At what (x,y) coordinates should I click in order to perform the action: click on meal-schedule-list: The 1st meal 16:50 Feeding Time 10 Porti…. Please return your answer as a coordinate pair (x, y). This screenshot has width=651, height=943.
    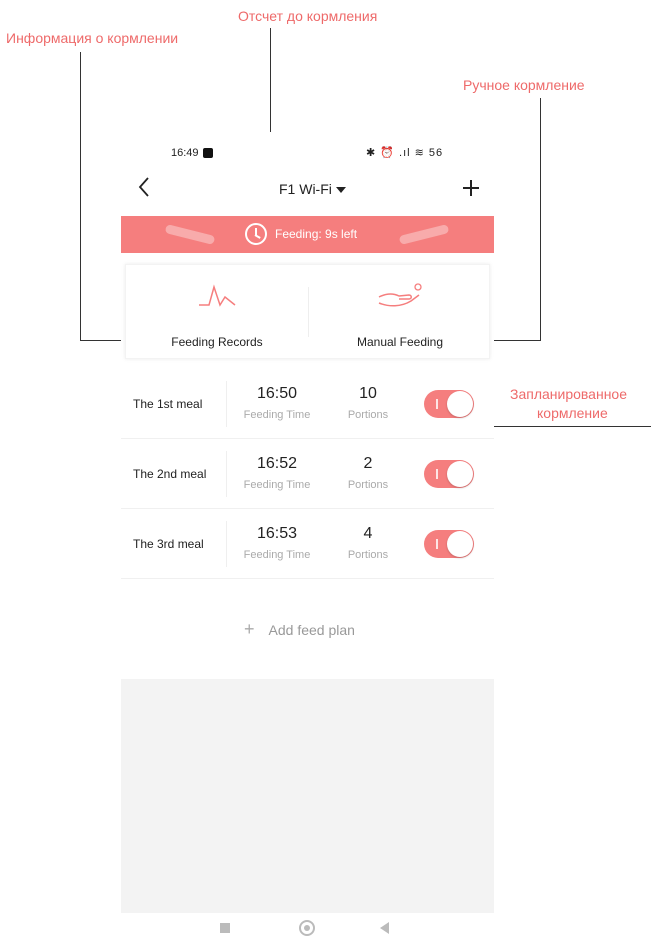
    Looking at the image, I should click on (307, 474).